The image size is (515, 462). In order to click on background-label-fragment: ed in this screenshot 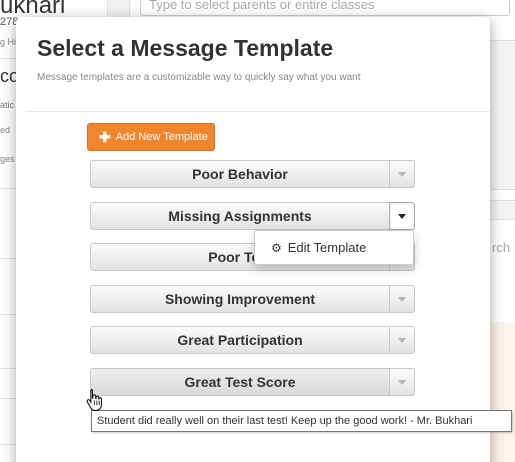, I will do `click(5, 130)`.